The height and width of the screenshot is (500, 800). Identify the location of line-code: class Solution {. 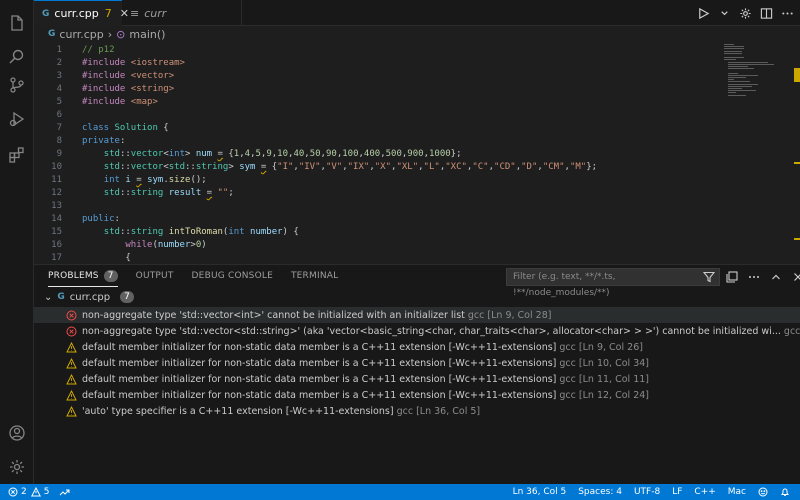
(125, 128).